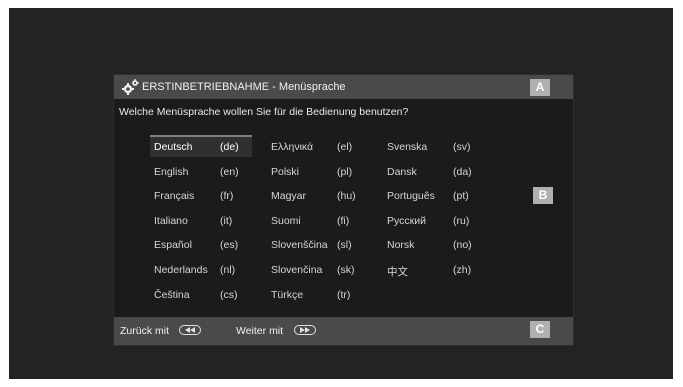 The width and height of the screenshot is (683, 387). What do you see at coordinates (343, 331) in the screenshot?
I see `footer-bar: Zurück mit Weiter mit C` at bounding box center [343, 331].